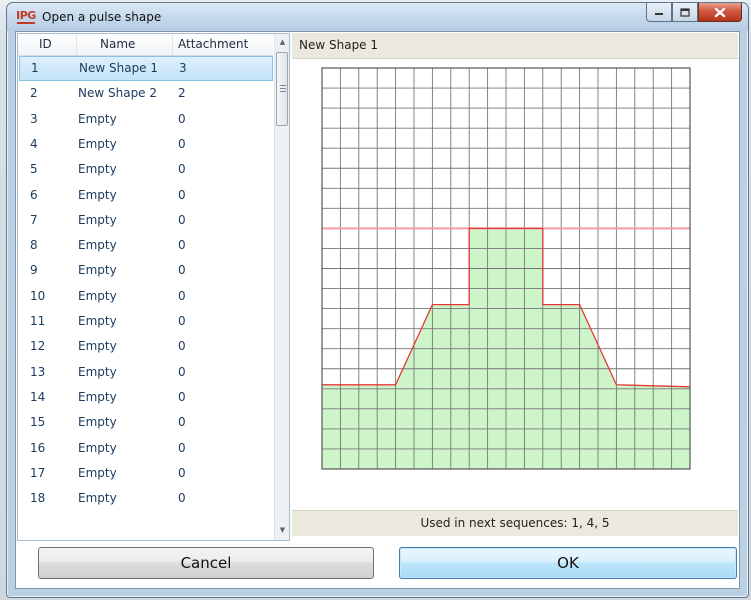 This screenshot has width=751, height=600. I want to click on list-header: ID Name Attachment, so click(145, 45).